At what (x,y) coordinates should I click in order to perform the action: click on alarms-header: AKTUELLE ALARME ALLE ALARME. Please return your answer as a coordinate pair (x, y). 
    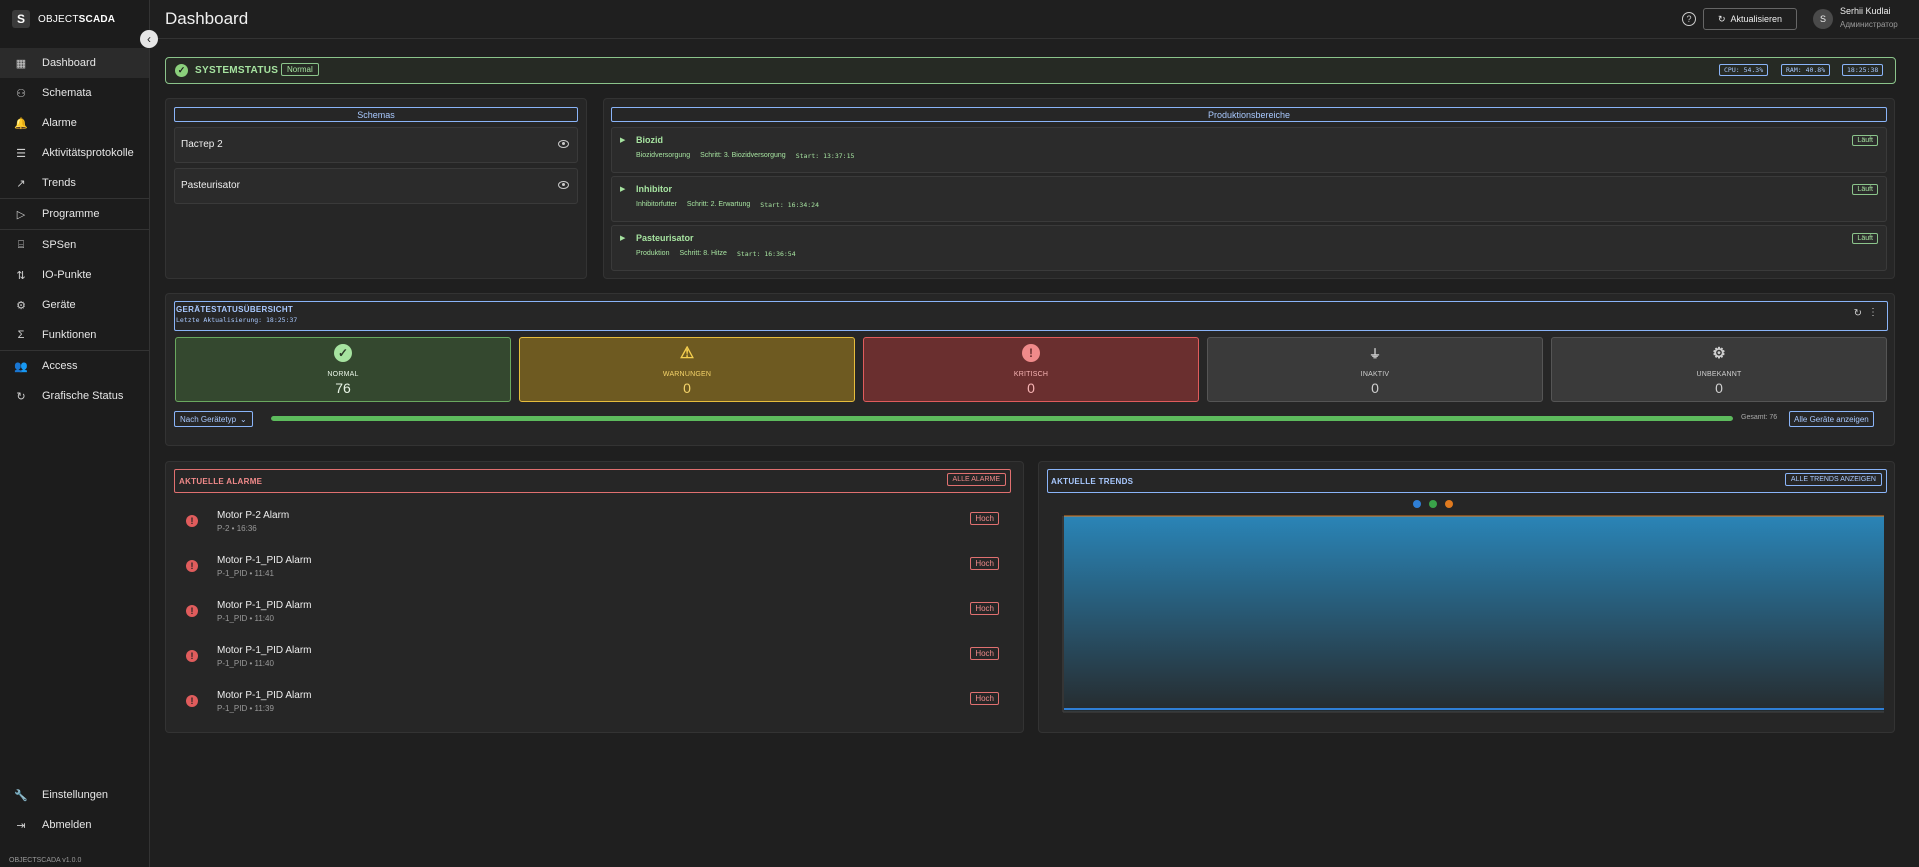
    Looking at the image, I should click on (592, 481).